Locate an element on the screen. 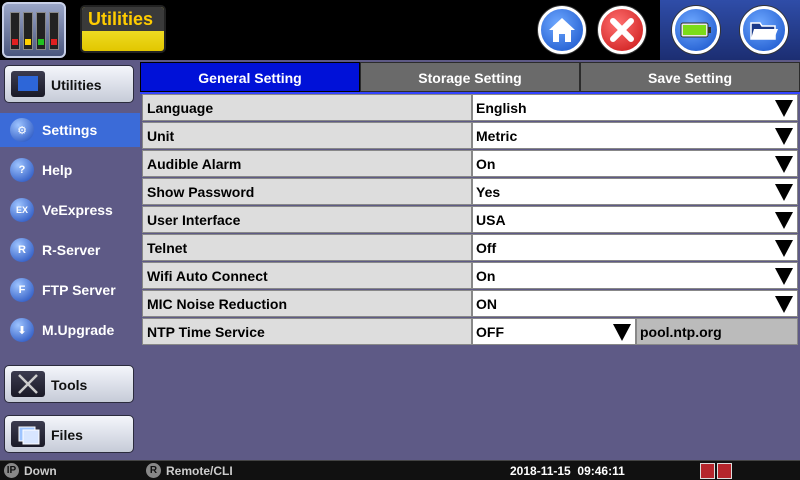 The image size is (800, 480). upgrade-icon: ⬇ is located at coordinates (22, 330).